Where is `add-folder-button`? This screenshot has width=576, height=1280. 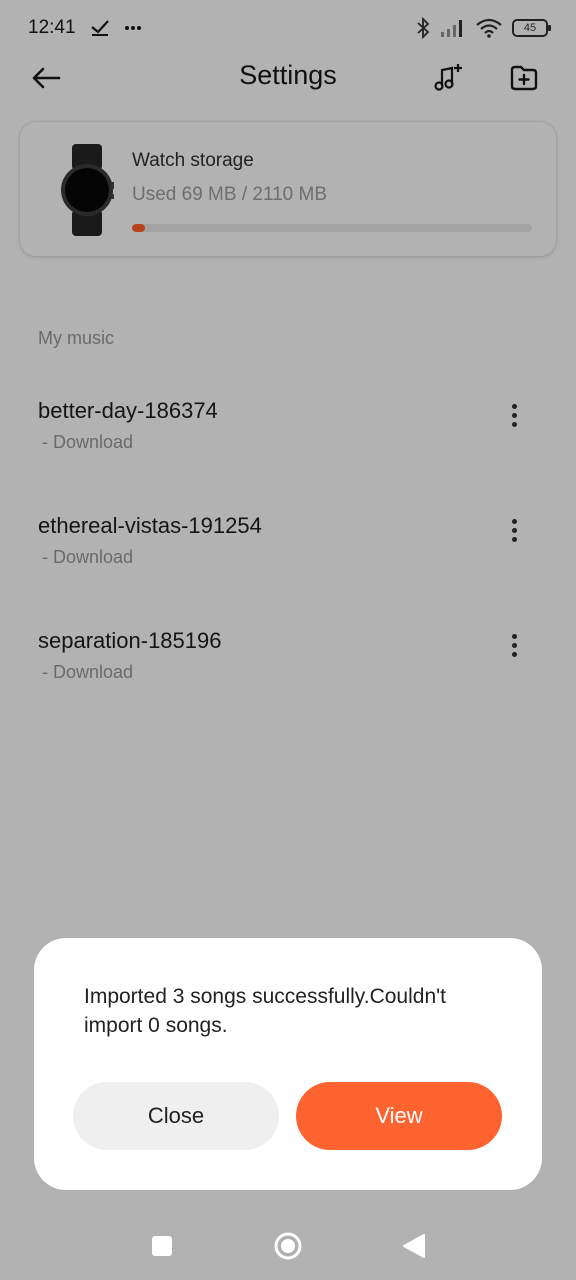
add-folder-button is located at coordinates (524, 78).